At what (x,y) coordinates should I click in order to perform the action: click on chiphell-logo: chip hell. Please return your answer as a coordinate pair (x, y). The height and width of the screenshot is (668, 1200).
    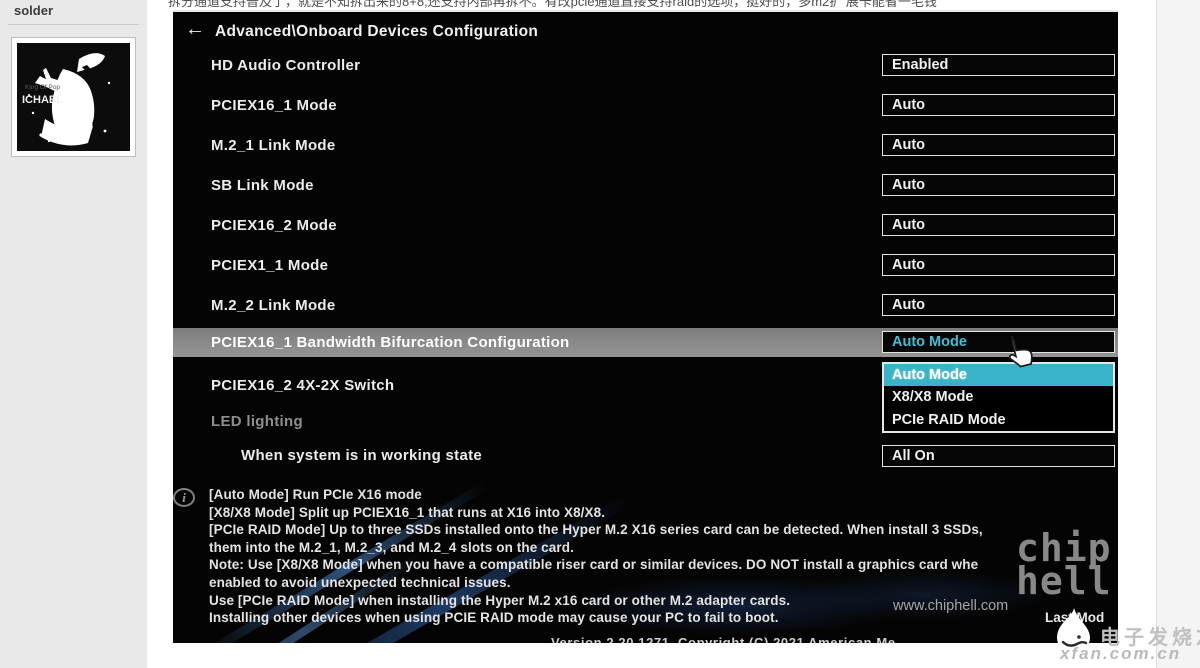
    Looking at the image, I should click on (1064, 566).